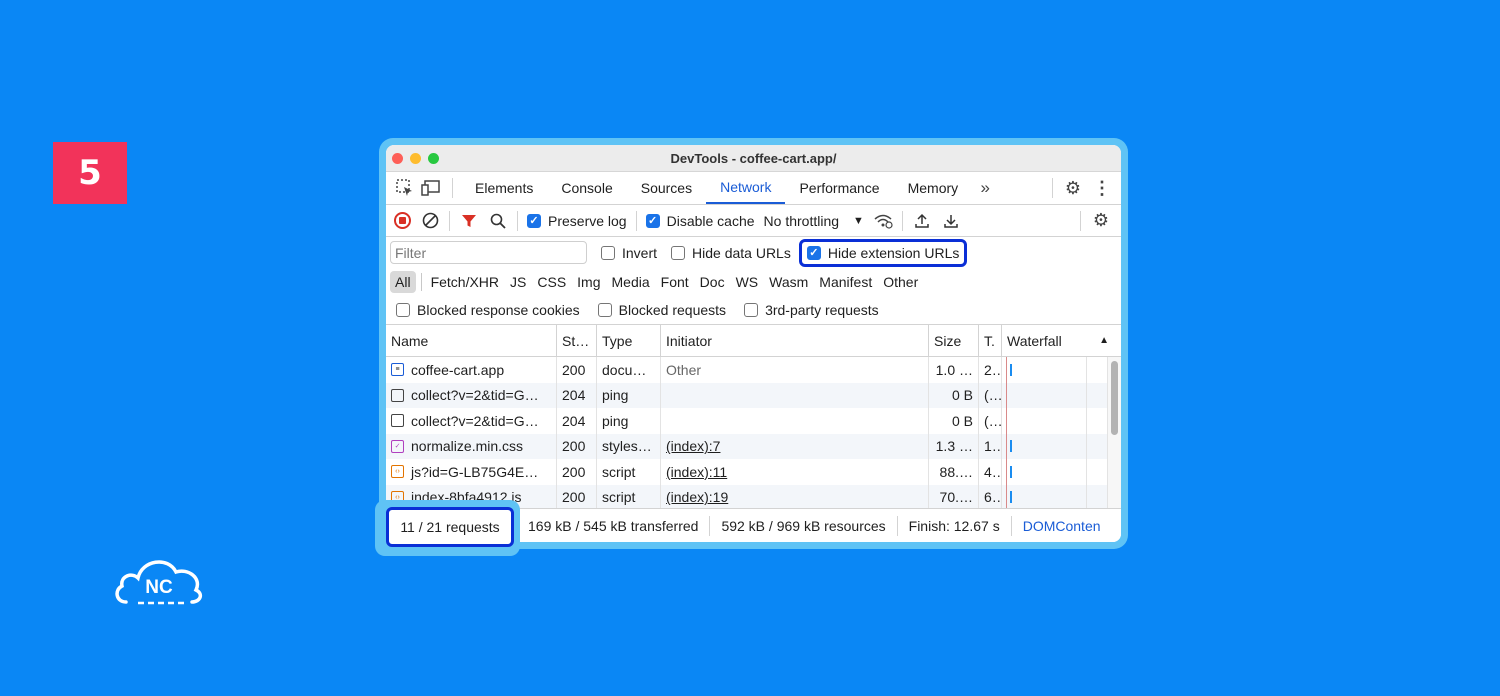  I want to click on scrollbar, so click(1114, 433).